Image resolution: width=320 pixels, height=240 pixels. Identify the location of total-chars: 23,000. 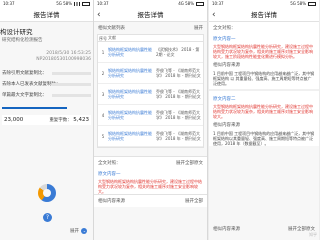
(14, 120).